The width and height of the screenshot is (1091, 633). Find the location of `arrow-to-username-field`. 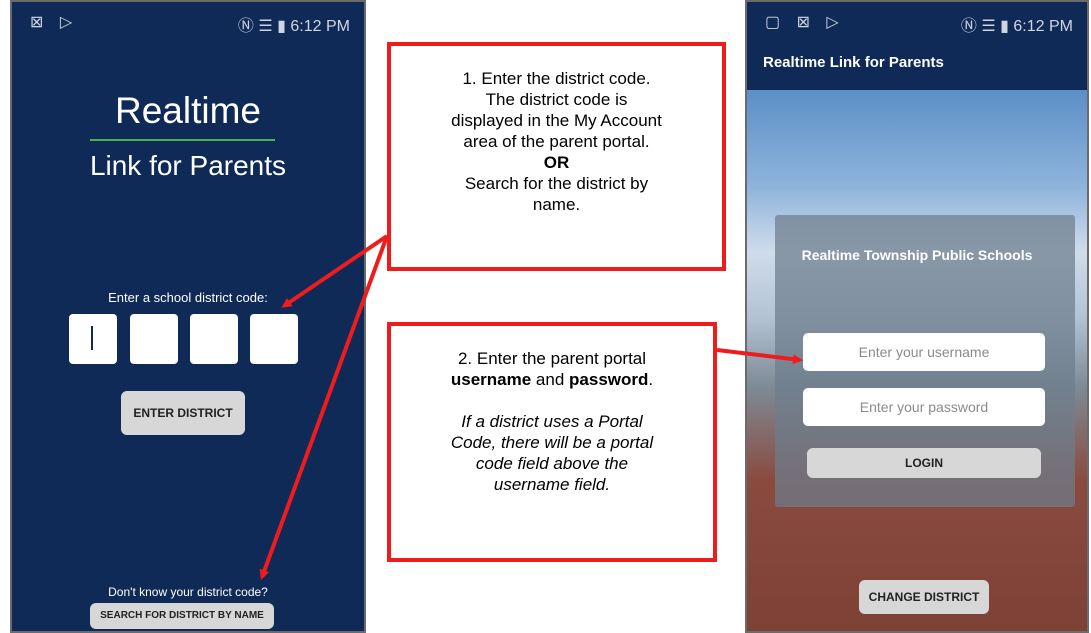

arrow-to-username-field is located at coordinates (759, 356).